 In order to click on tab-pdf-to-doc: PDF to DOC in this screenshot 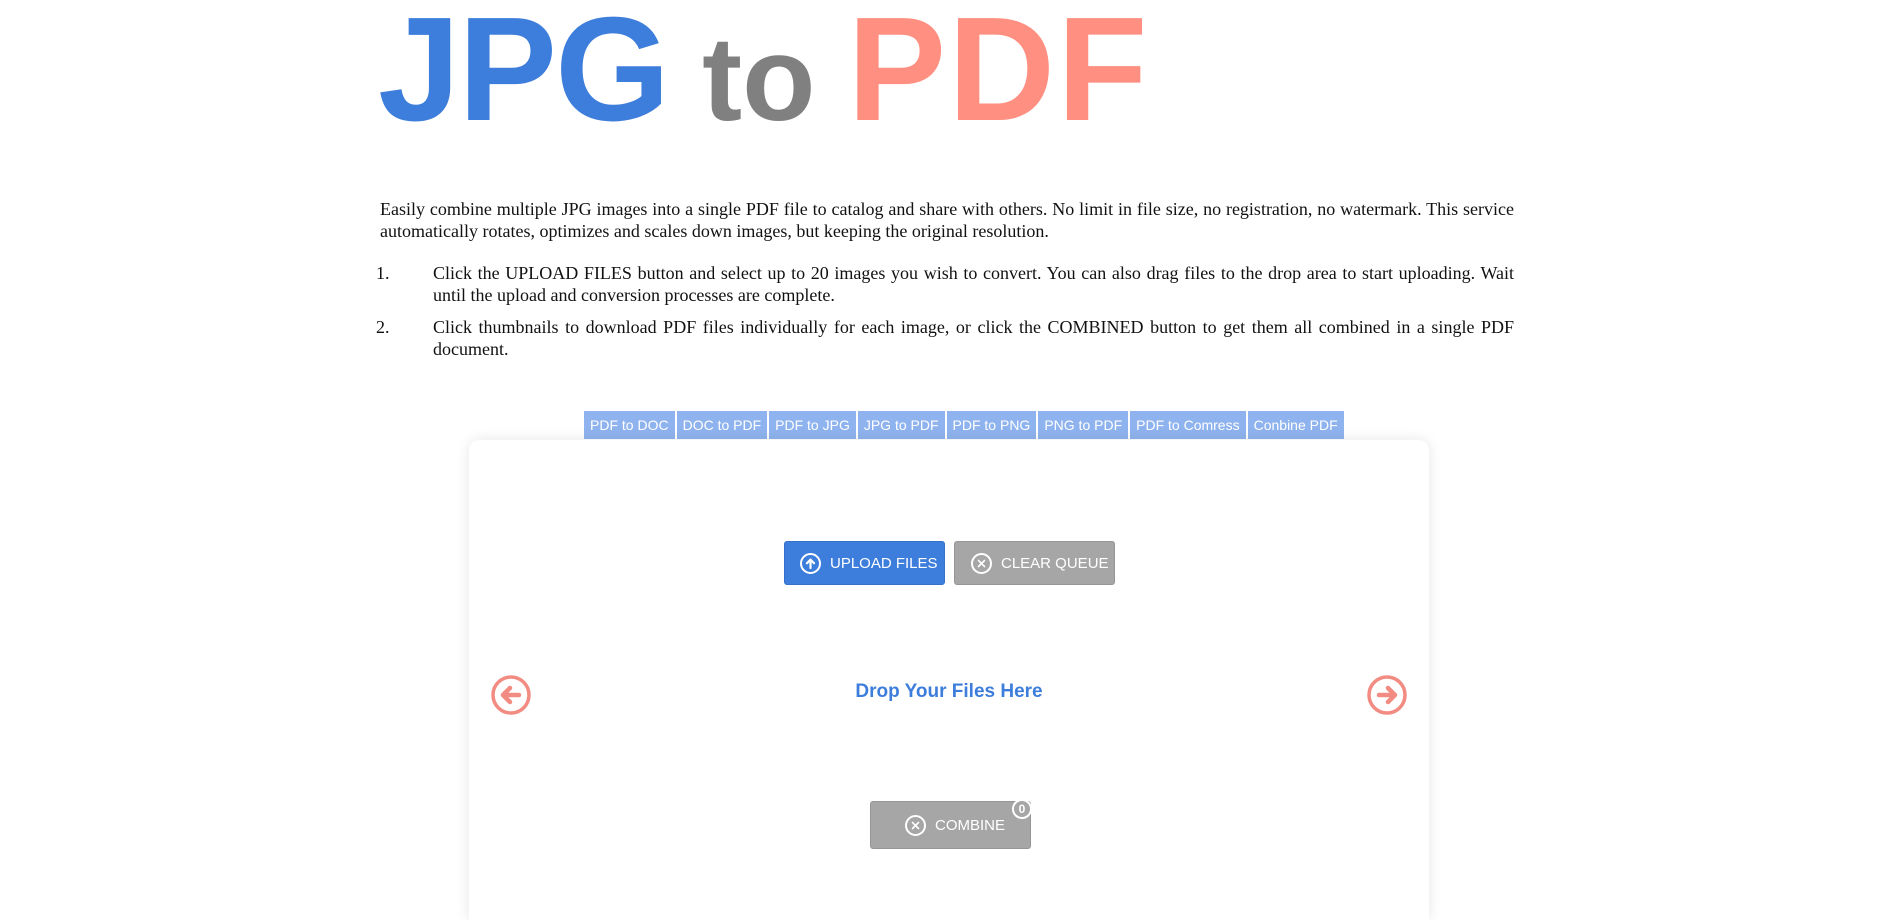, I will do `click(629, 425)`.